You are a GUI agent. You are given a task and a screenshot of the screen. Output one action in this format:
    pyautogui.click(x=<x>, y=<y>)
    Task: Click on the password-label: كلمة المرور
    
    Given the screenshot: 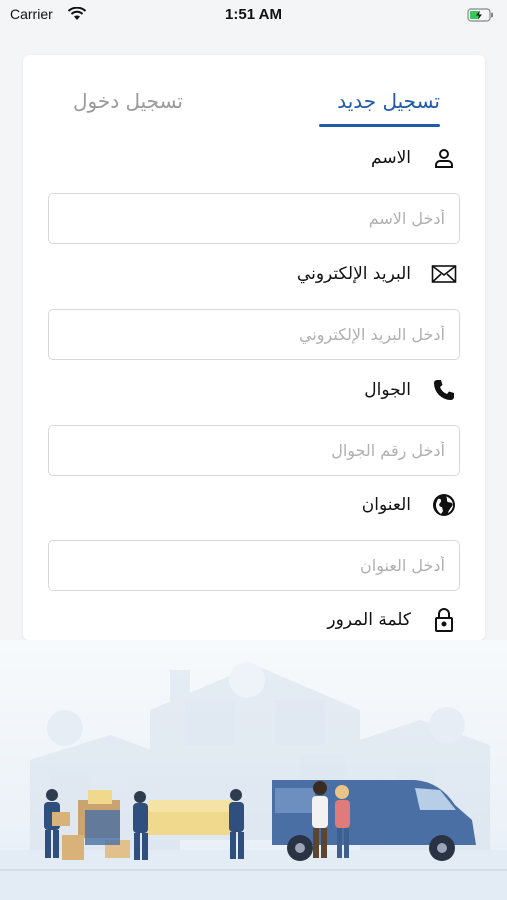 What is the action you would take?
    pyautogui.click(x=369, y=620)
    